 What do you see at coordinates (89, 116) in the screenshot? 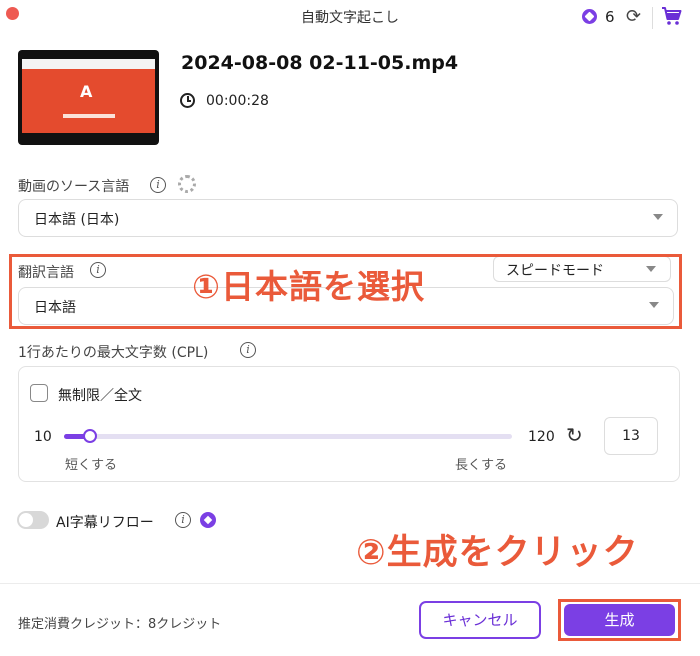
I see `thumbnail-caption` at bounding box center [89, 116].